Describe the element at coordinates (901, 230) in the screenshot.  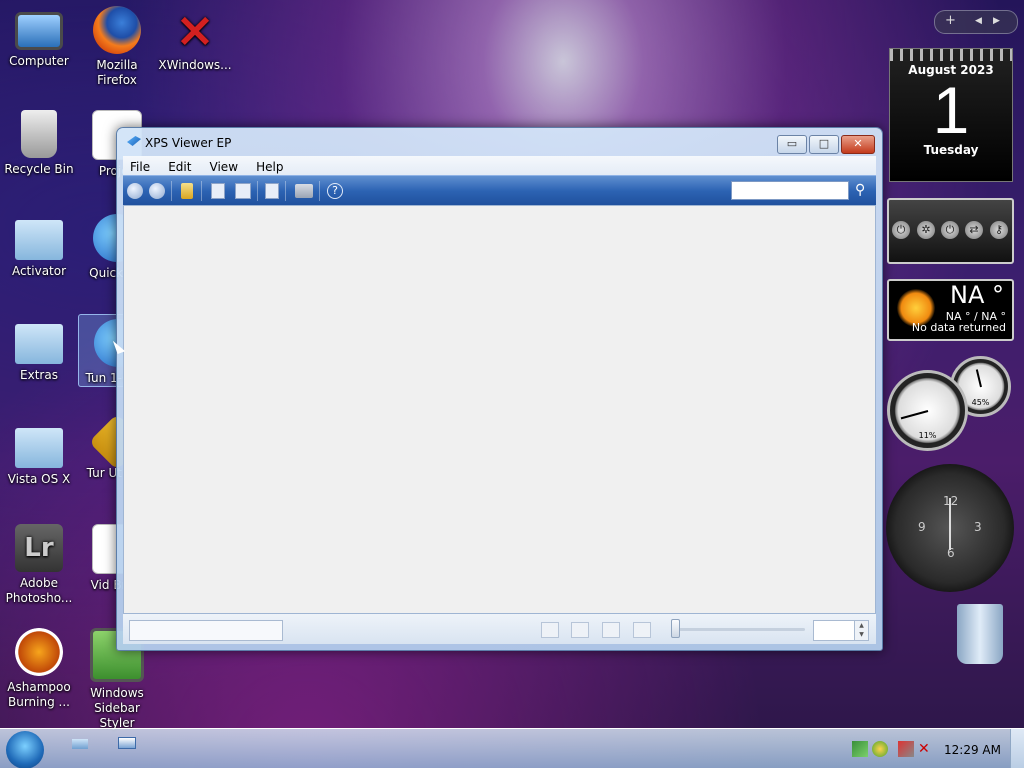
I see `shutdown-icon: ⏻` at that location.